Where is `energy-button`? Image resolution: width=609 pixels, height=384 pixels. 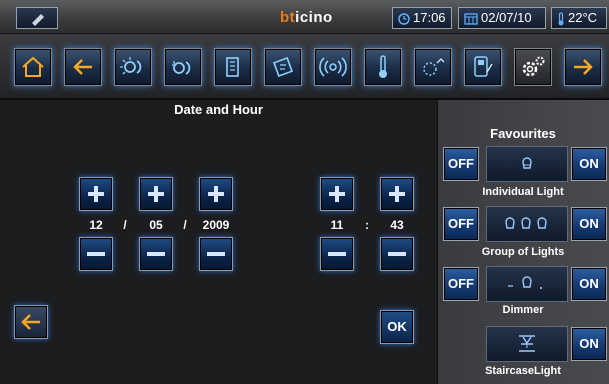 energy-button is located at coordinates (433, 67).